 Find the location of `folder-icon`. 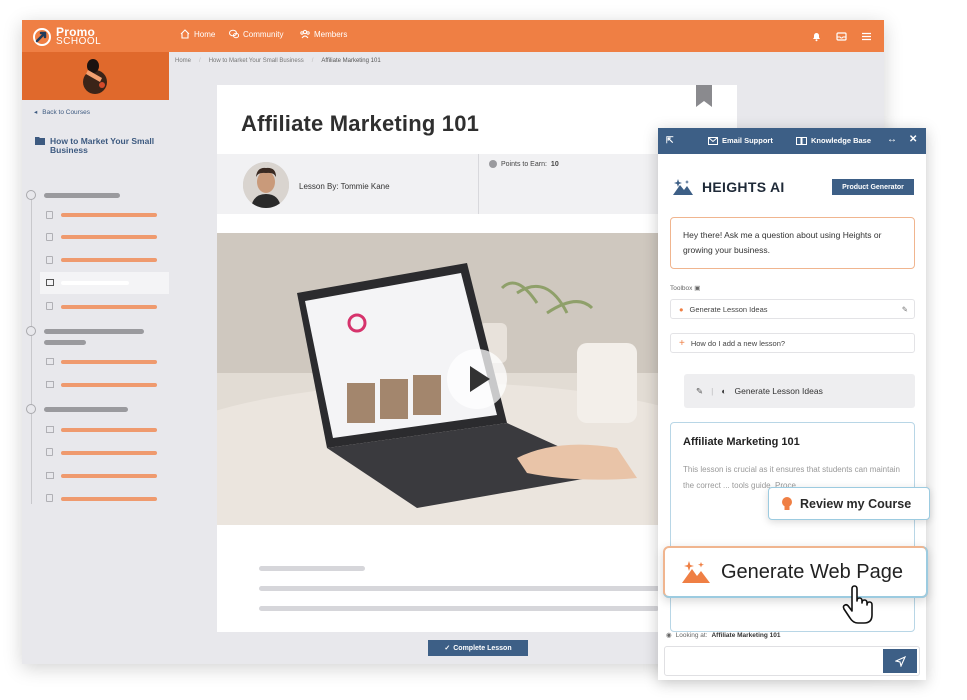

folder-icon is located at coordinates (40, 141).